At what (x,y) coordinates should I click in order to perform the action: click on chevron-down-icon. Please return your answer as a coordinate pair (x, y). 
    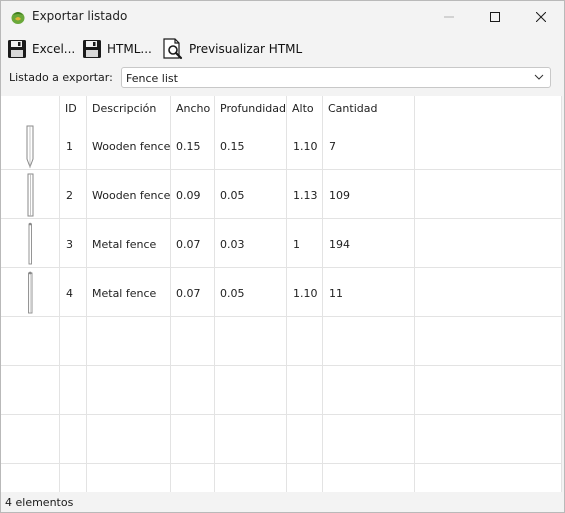
    Looking at the image, I should click on (539, 77).